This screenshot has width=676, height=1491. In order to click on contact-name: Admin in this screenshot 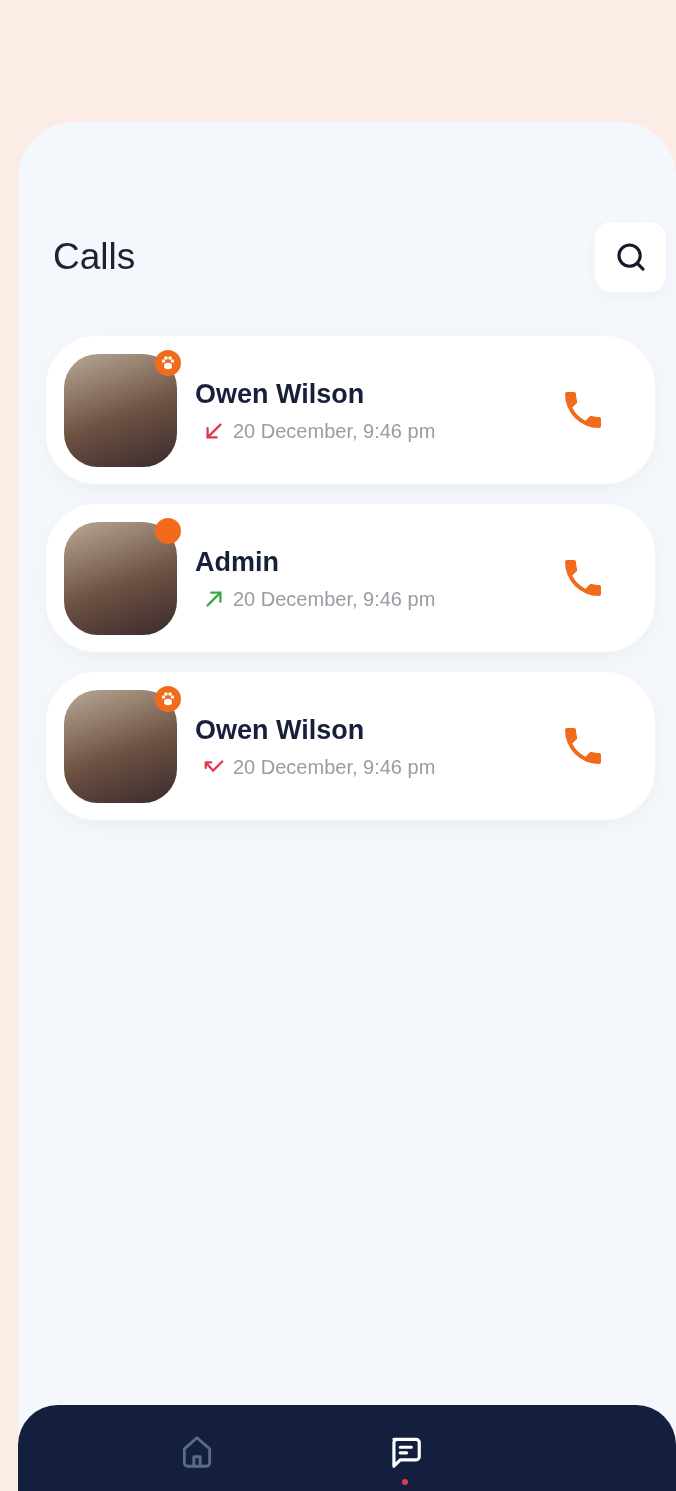, I will do `click(237, 562)`.